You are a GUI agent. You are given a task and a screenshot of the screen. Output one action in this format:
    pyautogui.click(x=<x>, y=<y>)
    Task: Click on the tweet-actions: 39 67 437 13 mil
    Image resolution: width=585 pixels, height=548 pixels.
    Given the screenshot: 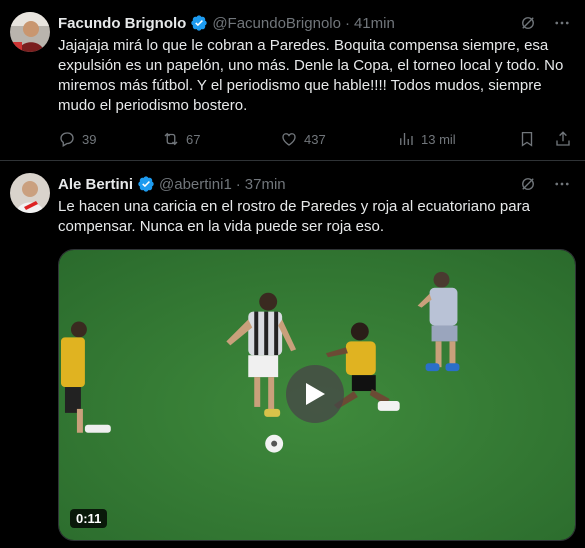 What is the action you would take?
    pyautogui.click(x=315, y=140)
    